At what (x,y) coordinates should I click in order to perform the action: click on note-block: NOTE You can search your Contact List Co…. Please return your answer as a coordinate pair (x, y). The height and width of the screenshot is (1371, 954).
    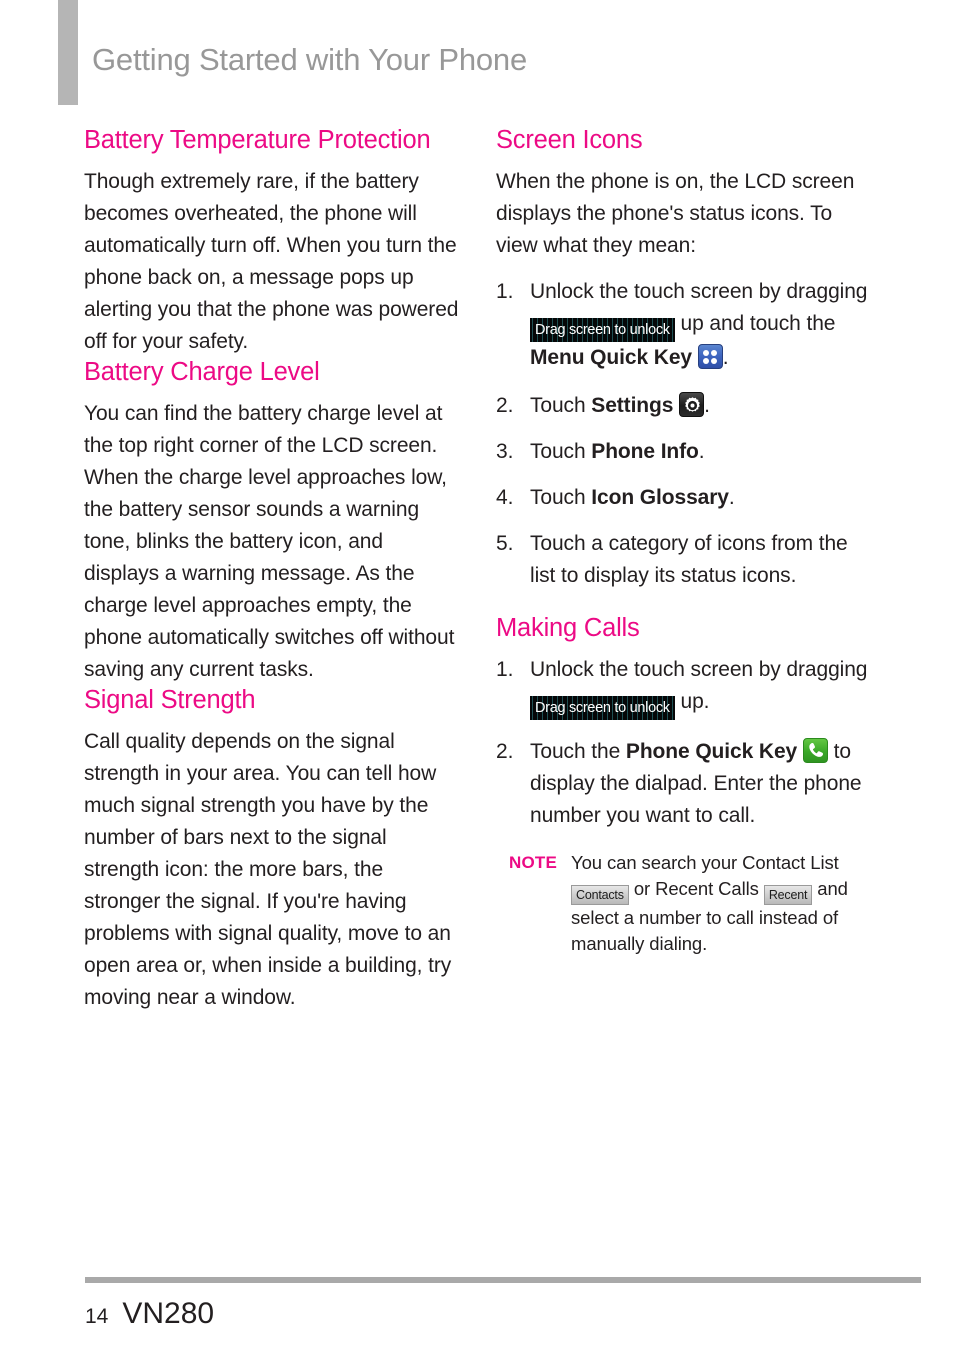
    Looking at the image, I should click on (685, 903).